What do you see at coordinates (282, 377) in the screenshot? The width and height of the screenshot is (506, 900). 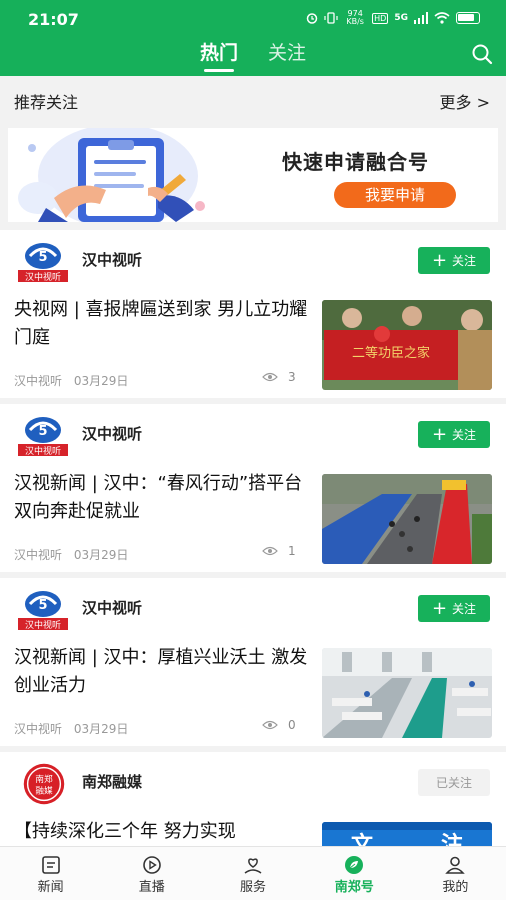 I see `view-count: 3` at bounding box center [282, 377].